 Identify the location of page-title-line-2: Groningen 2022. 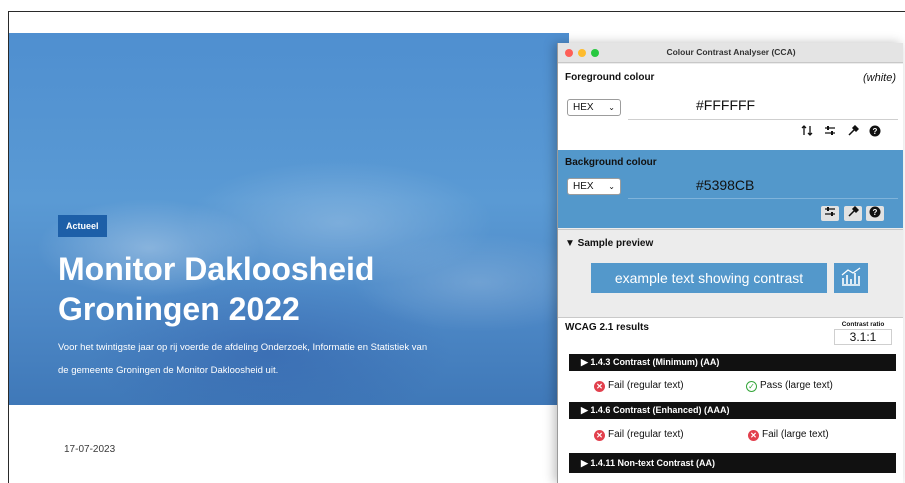
(179, 309).